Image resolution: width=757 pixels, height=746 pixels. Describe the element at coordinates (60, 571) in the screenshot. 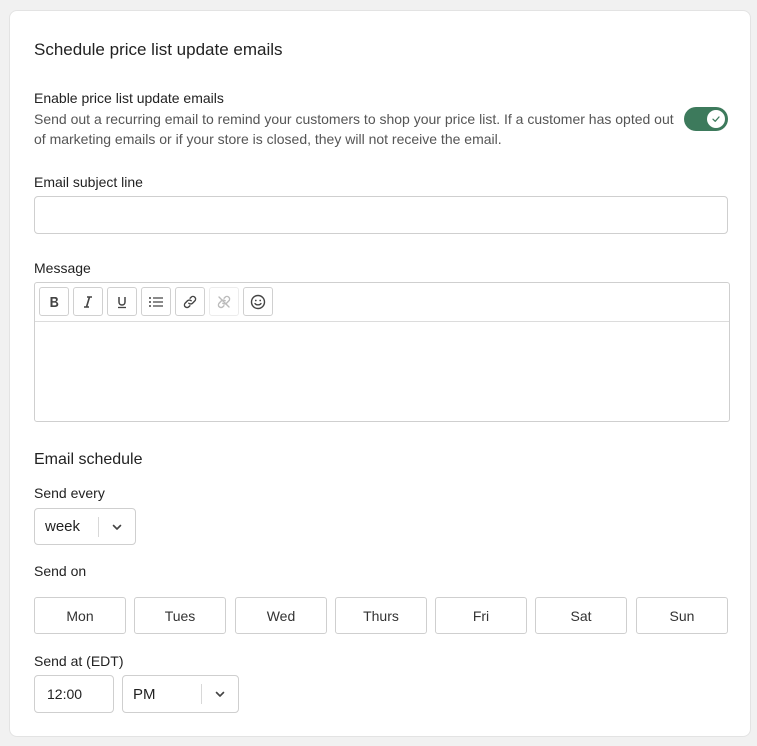

I see `send-on-label: Send on` at that location.